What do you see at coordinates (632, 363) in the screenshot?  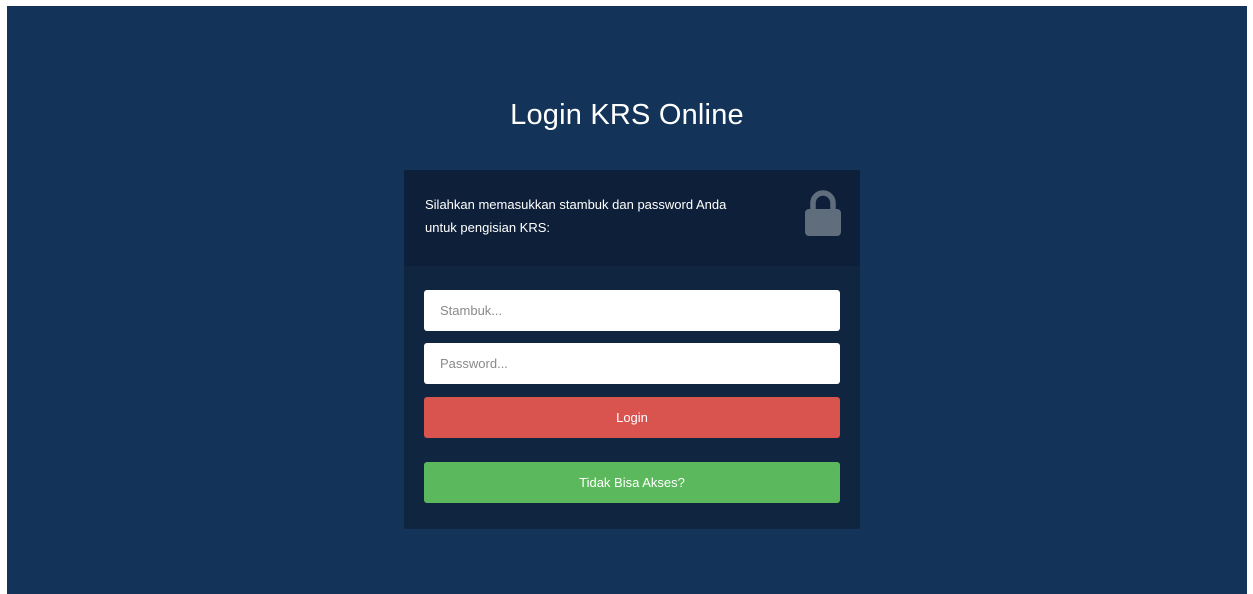 I see `password-input` at bounding box center [632, 363].